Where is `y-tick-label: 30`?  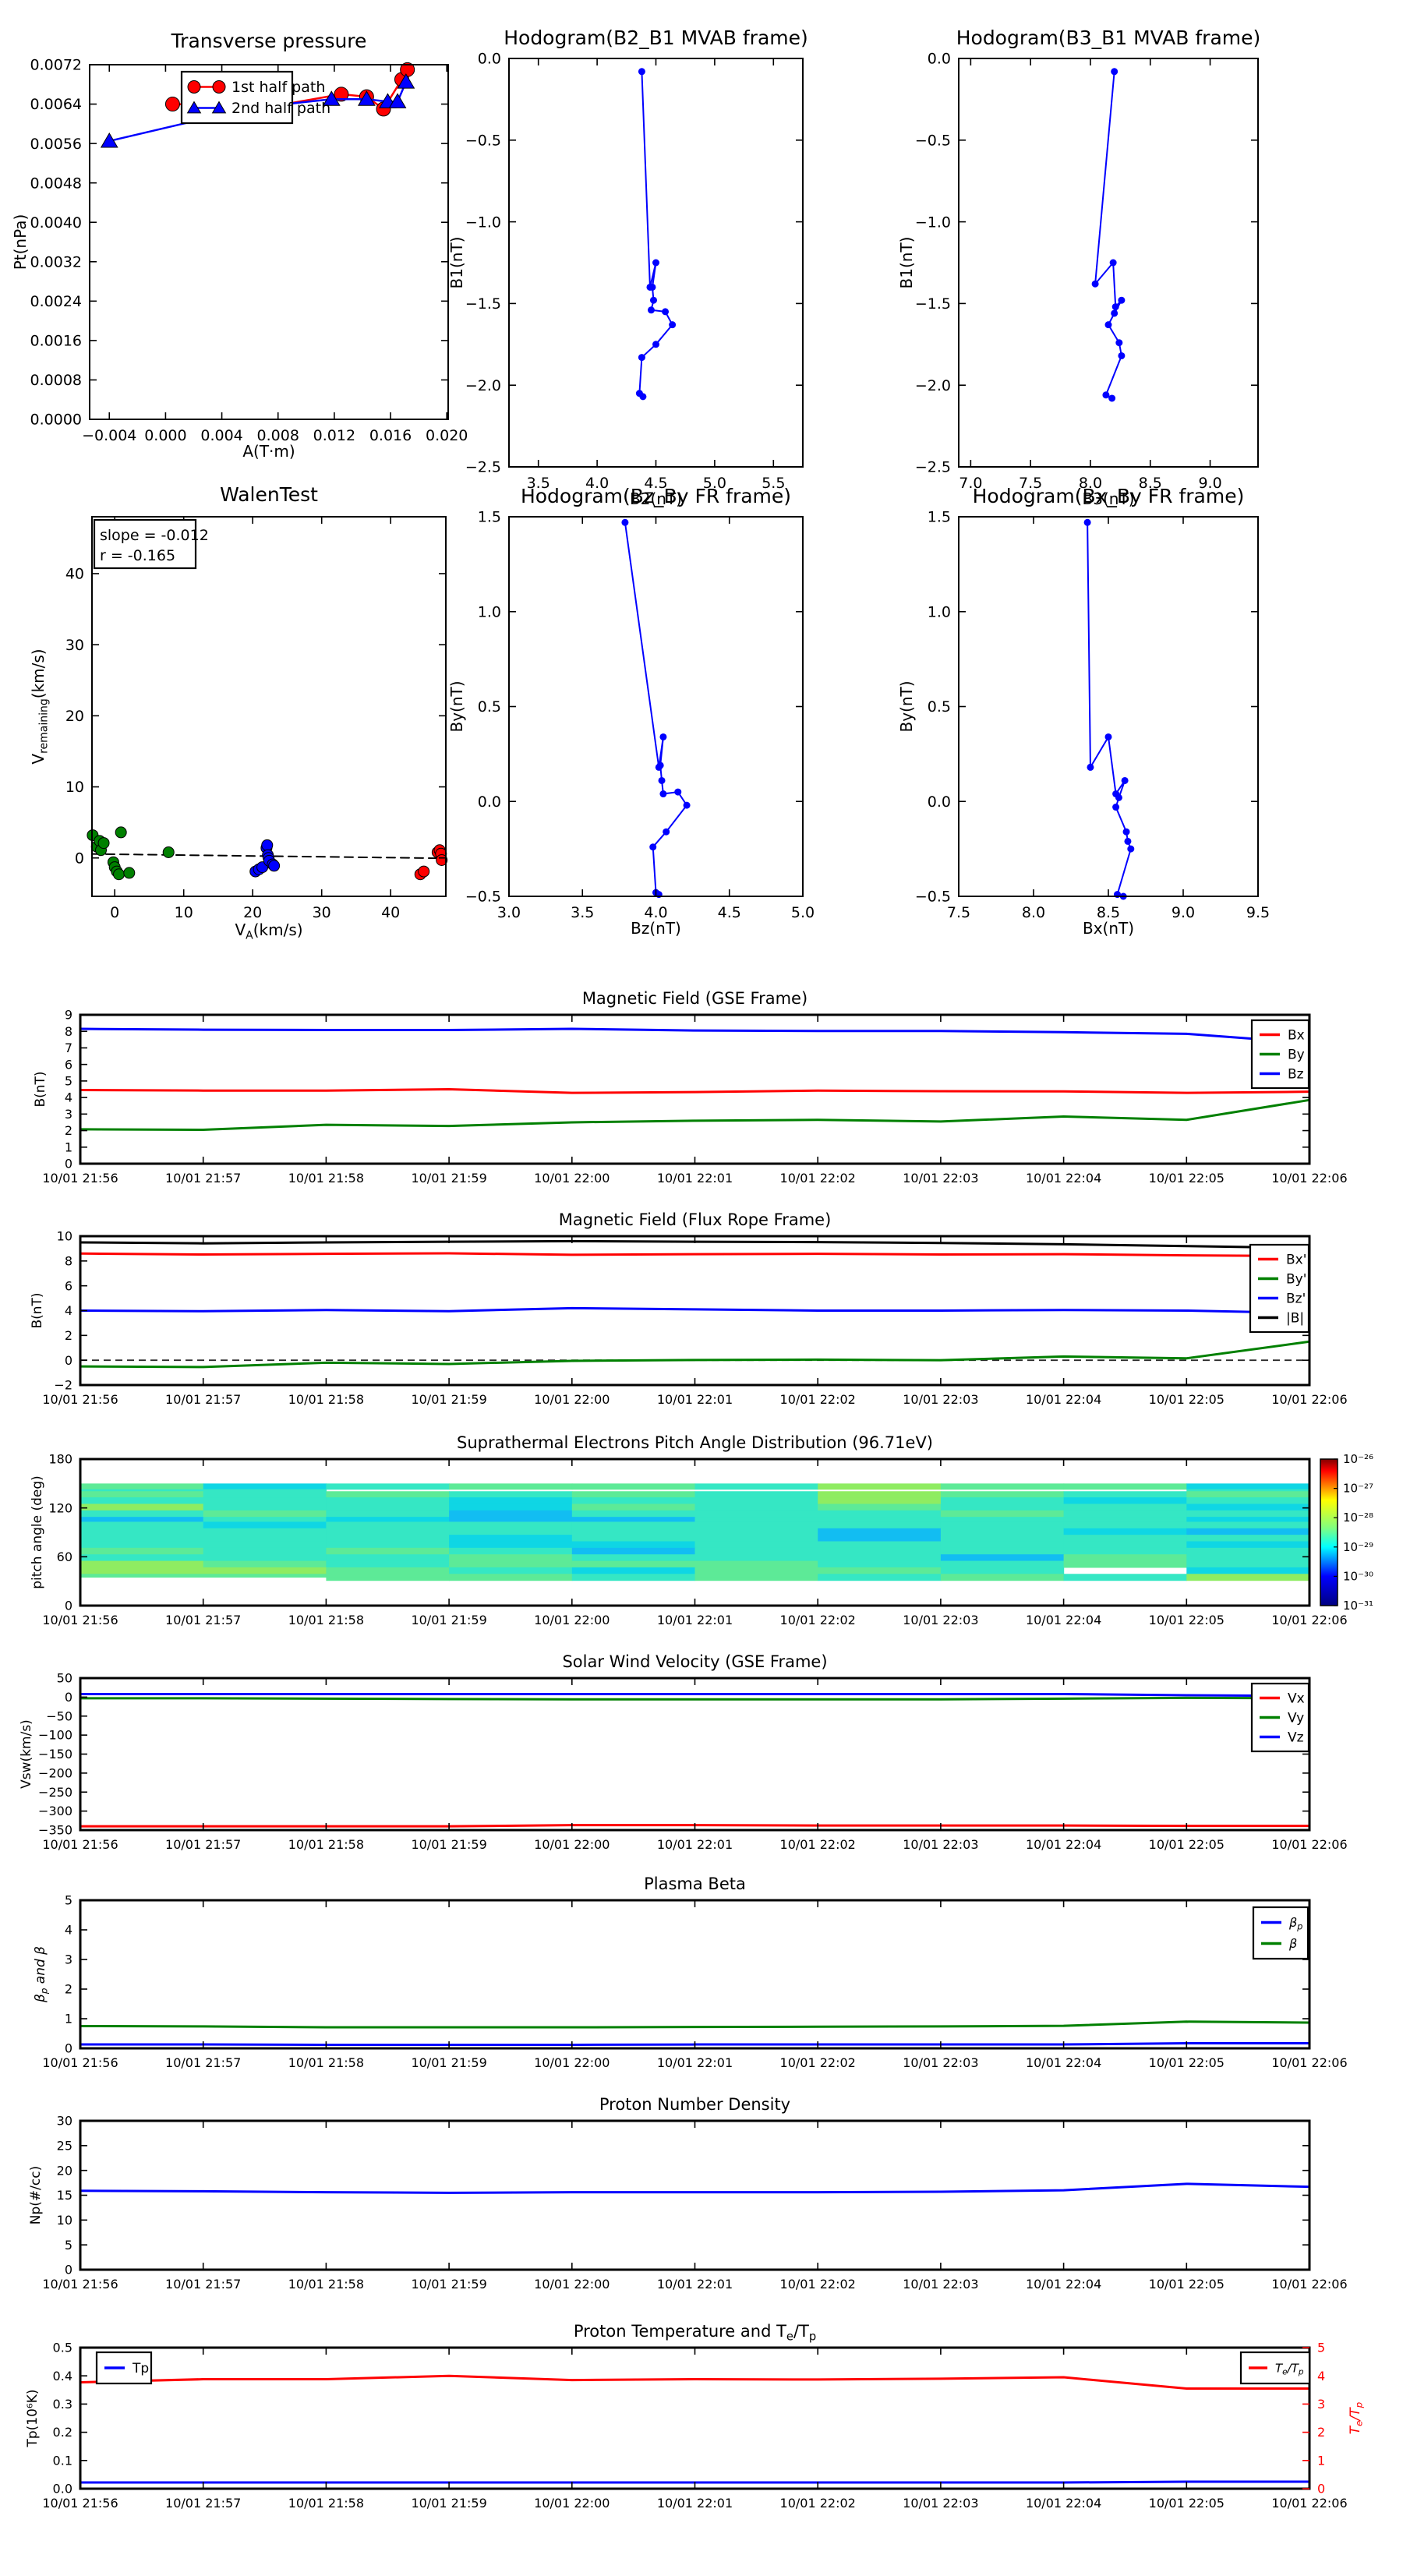
y-tick-label: 30 is located at coordinates (64, 2121).